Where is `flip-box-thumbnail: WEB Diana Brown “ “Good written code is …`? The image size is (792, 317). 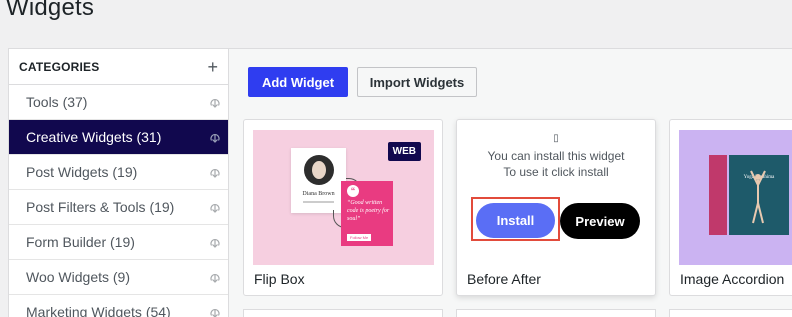
flip-box-thumbnail: WEB Diana Brown “ “Good written code is … is located at coordinates (343, 197).